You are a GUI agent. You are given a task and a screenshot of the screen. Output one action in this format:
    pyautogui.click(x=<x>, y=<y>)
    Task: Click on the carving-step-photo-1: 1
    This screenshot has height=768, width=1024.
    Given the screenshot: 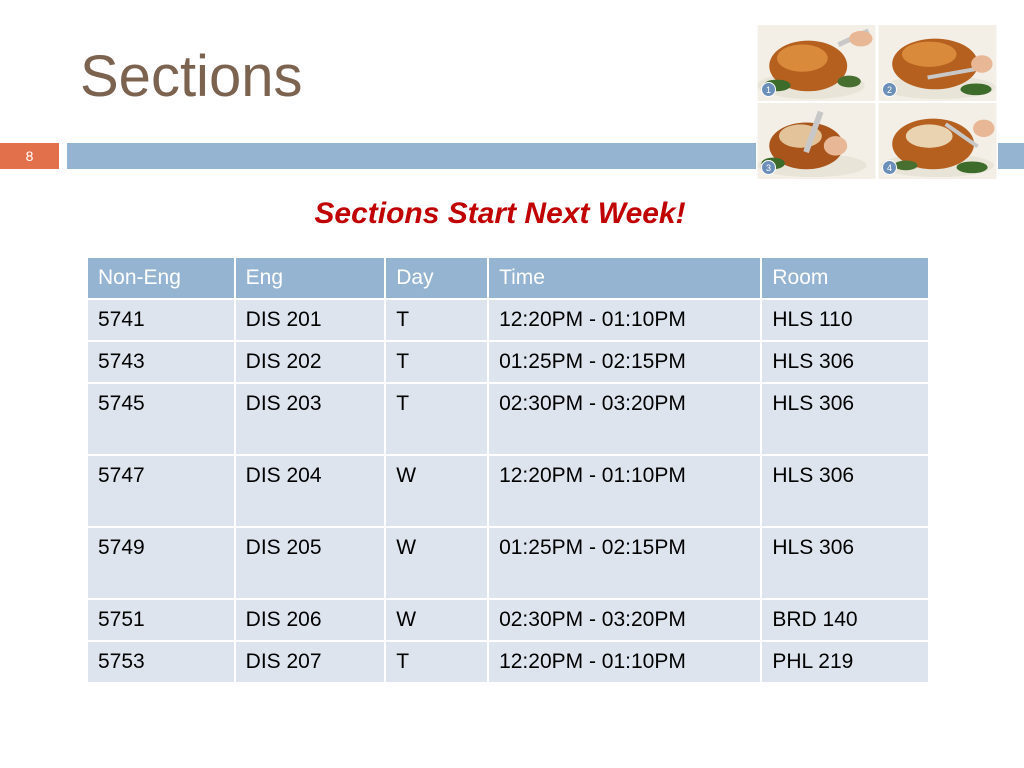 What is the action you would take?
    pyautogui.click(x=816, y=63)
    